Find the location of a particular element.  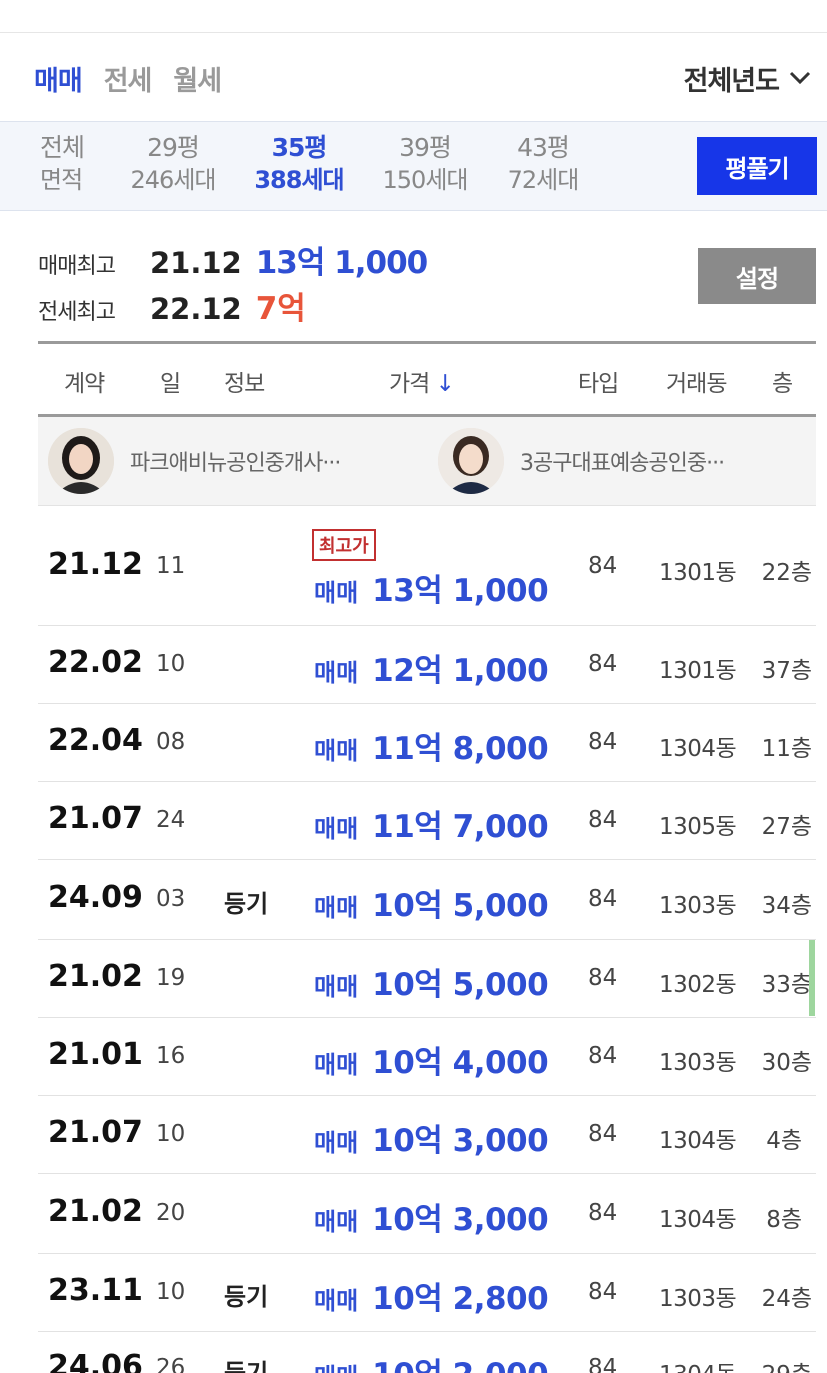

year-filter-dropdown: 전체년도 is located at coordinates (747, 78).